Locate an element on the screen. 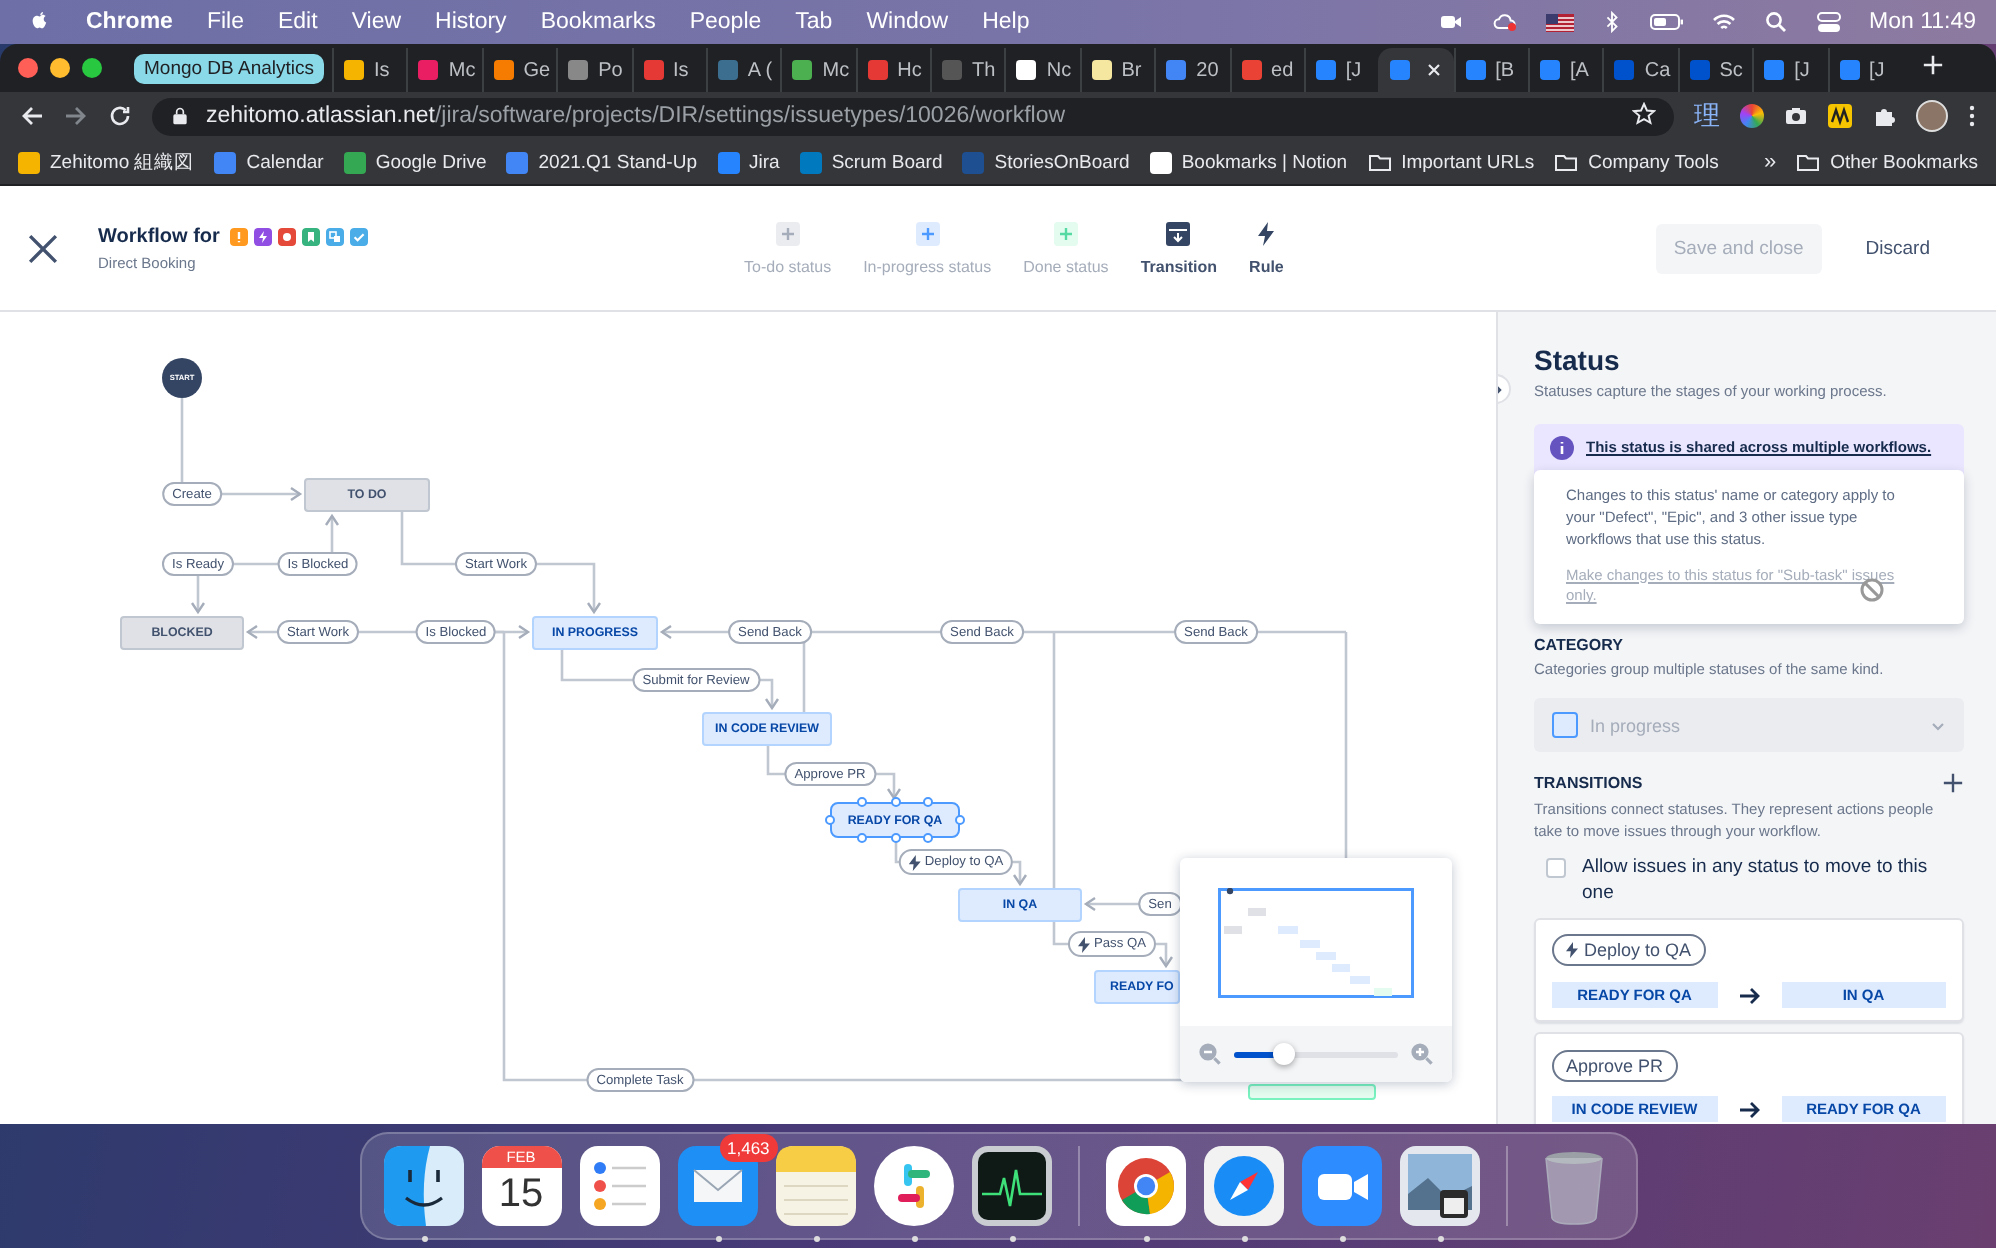  zigzag-tile-icon is located at coordinates (1840, 116).